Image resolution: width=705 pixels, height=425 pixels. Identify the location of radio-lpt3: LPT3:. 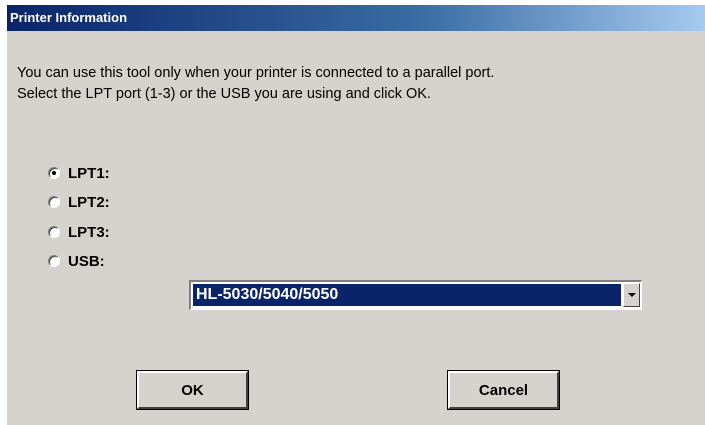
(79, 232).